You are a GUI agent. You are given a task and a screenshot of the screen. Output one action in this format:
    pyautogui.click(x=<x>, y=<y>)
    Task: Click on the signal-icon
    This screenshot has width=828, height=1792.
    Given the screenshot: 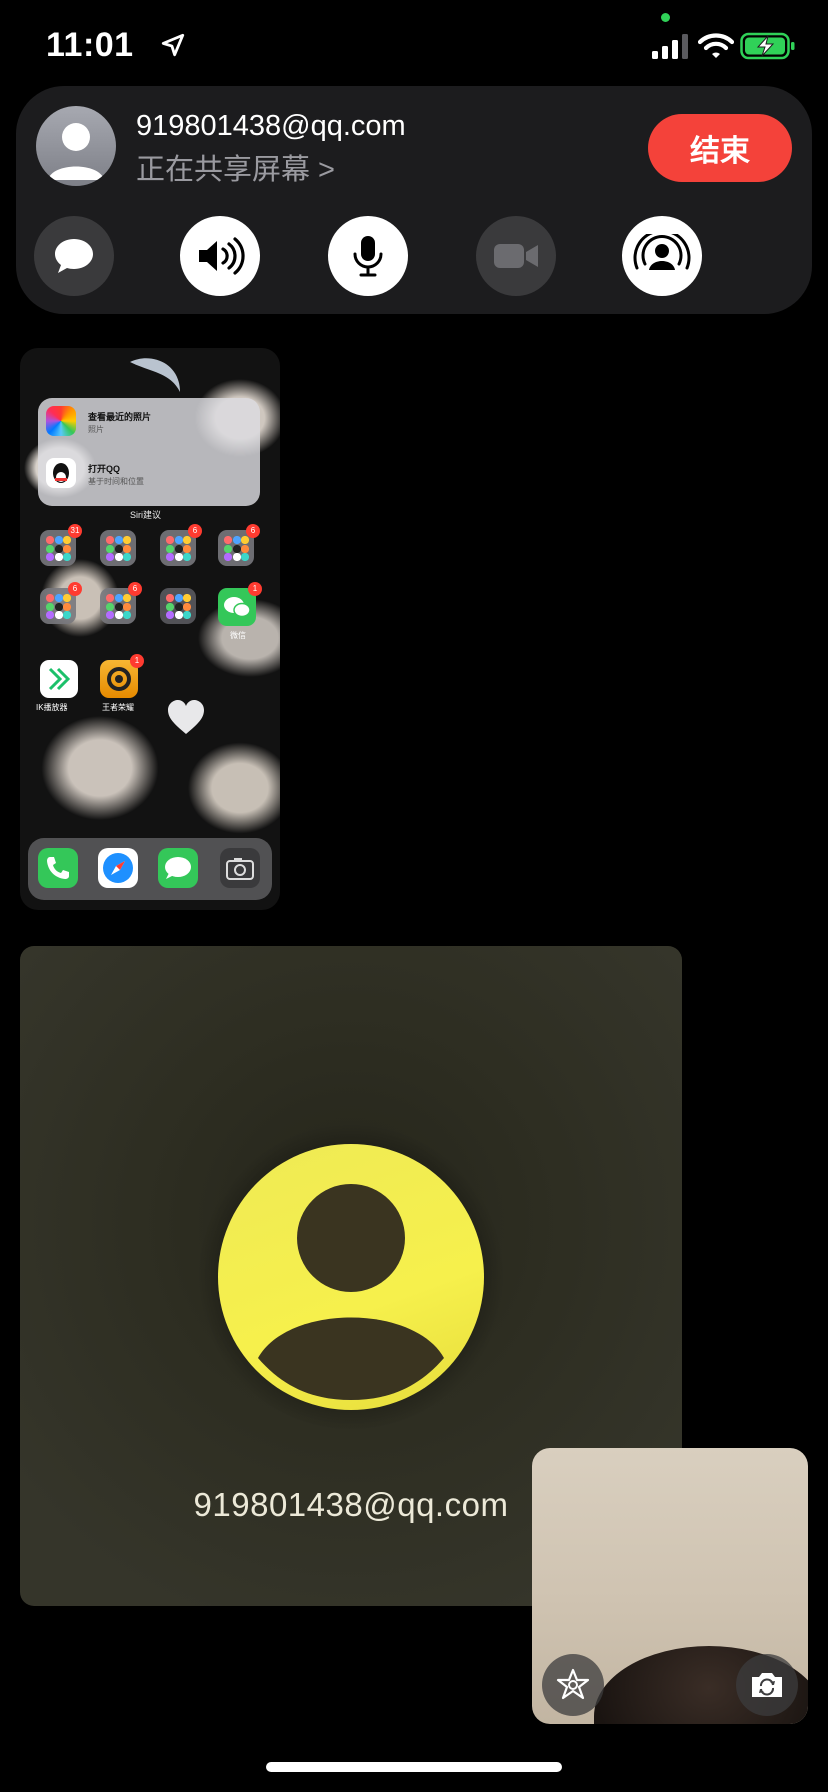 What is the action you would take?
    pyautogui.click(x=670, y=46)
    